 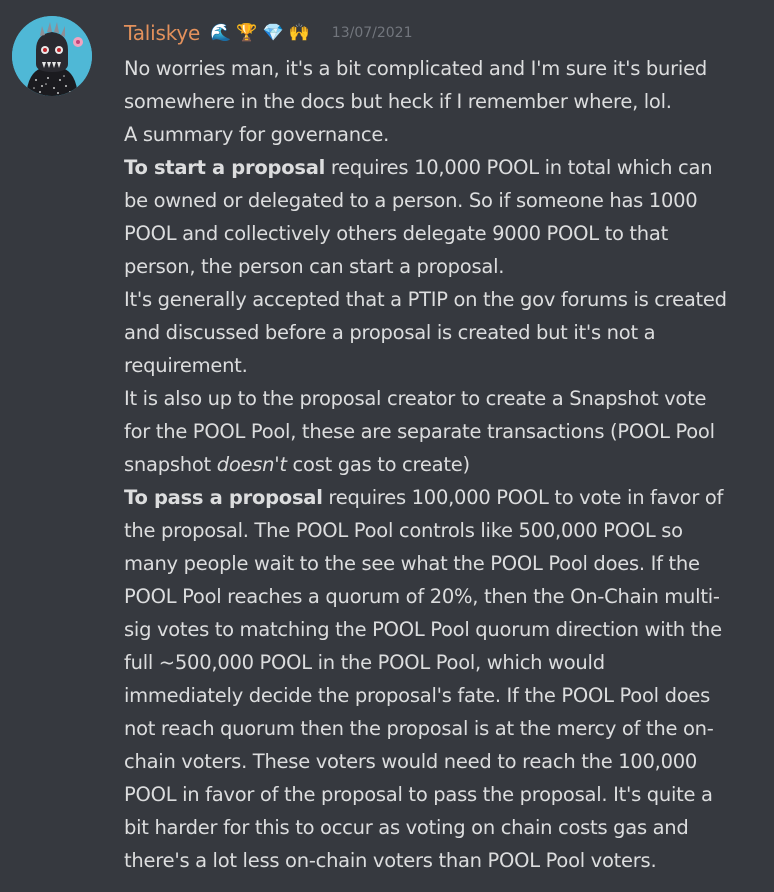 I want to click on message-line: snapshot doesn't cost gas to create), so click(x=444, y=464).